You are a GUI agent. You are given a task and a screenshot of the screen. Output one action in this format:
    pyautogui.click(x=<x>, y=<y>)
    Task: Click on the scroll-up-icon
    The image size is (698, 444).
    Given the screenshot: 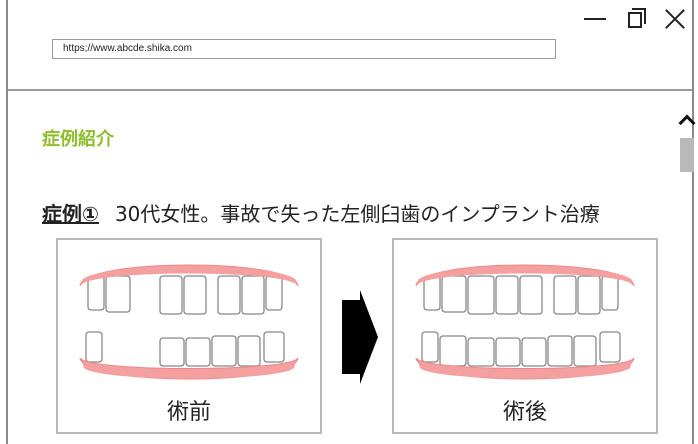 What is the action you would take?
    pyautogui.click(x=686, y=121)
    